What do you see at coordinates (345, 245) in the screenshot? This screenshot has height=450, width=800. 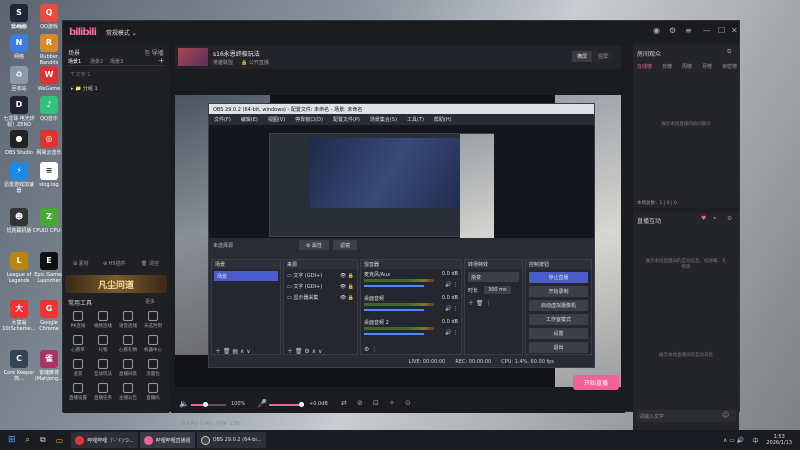 I see `obs-filters-button: 滤镜` at bounding box center [345, 245].